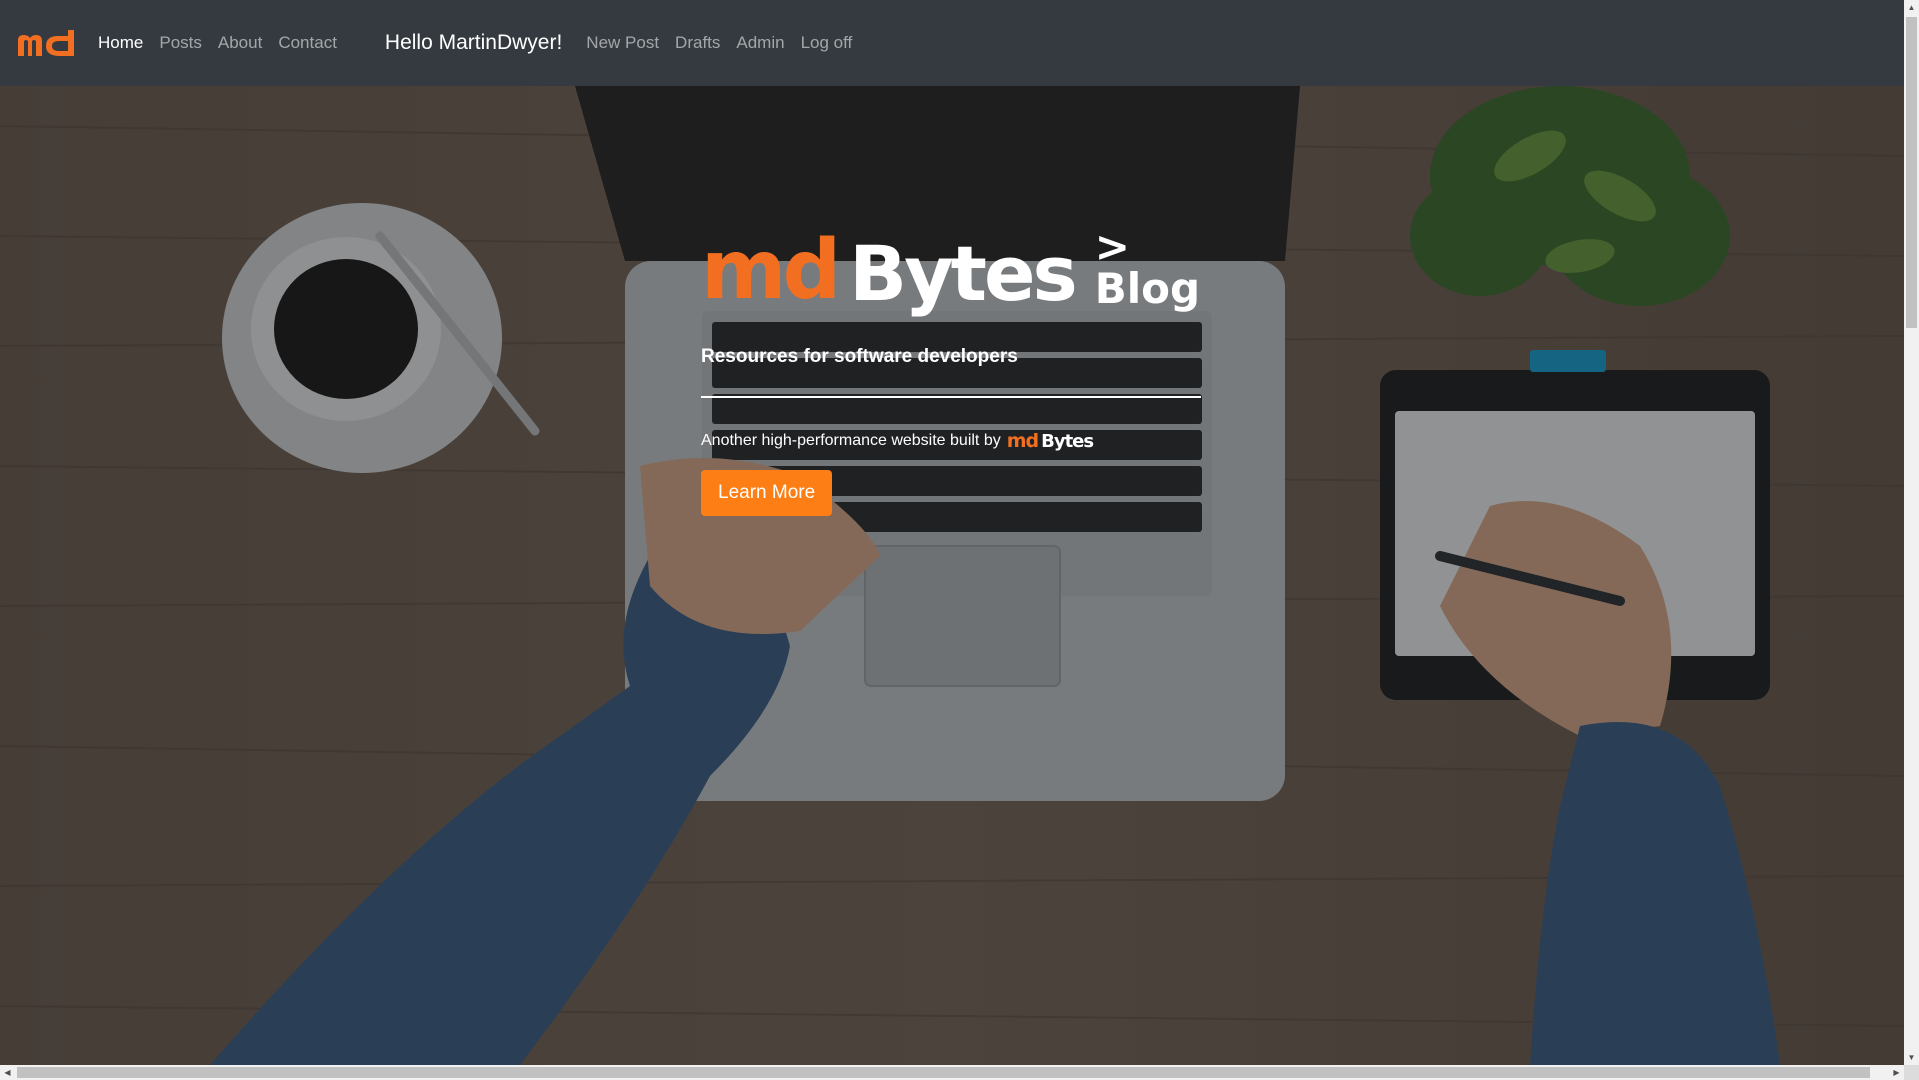 This screenshot has width=1919, height=1080. Describe the element at coordinates (1147, 267) in the screenshot. I see `hero-logo-blog: > Blog` at that location.